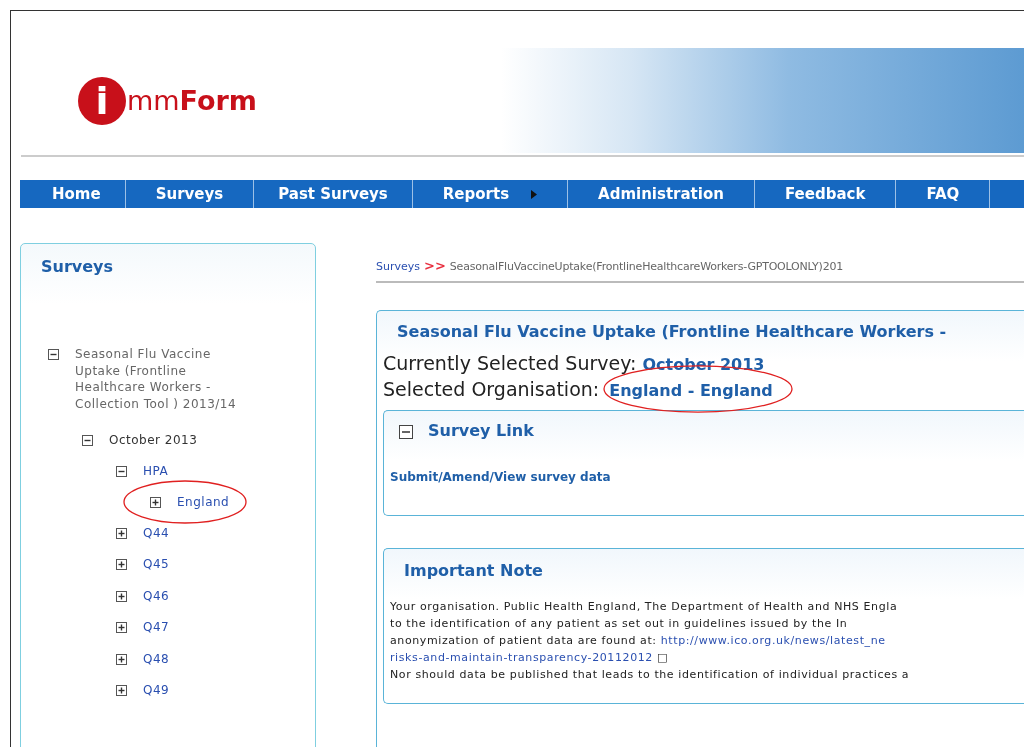  What do you see at coordinates (398, 266) in the screenshot?
I see `breadcrumb-link: Surveys` at bounding box center [398, 266].